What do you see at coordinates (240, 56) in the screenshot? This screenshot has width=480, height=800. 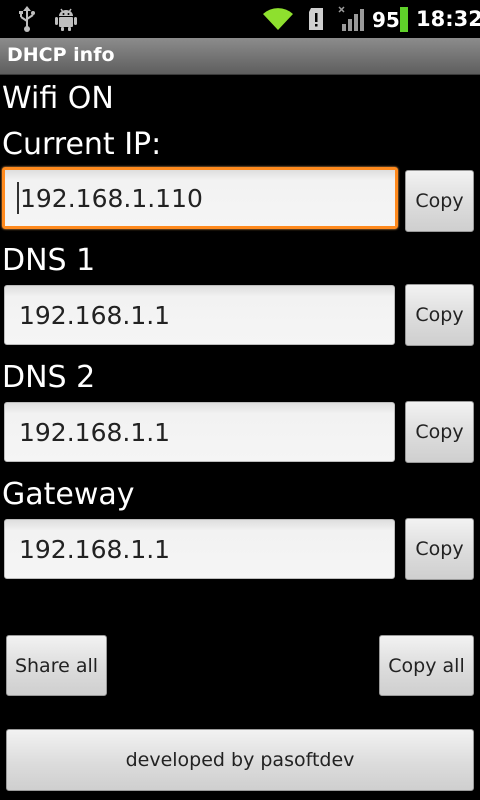 I see `title-bar: DHCP info` at bounding box center [240, 56].